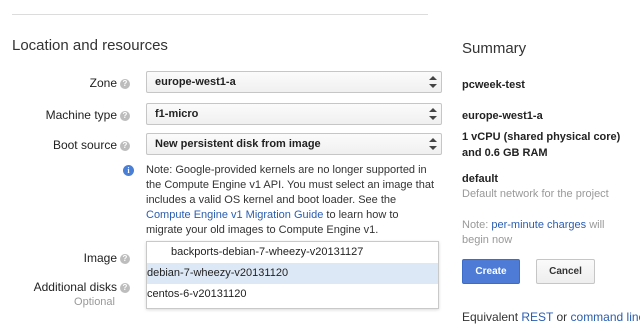  Describe the element at coordinates (565, 271) in the screenshot. I see `cancel-button: Cancel` at that location.